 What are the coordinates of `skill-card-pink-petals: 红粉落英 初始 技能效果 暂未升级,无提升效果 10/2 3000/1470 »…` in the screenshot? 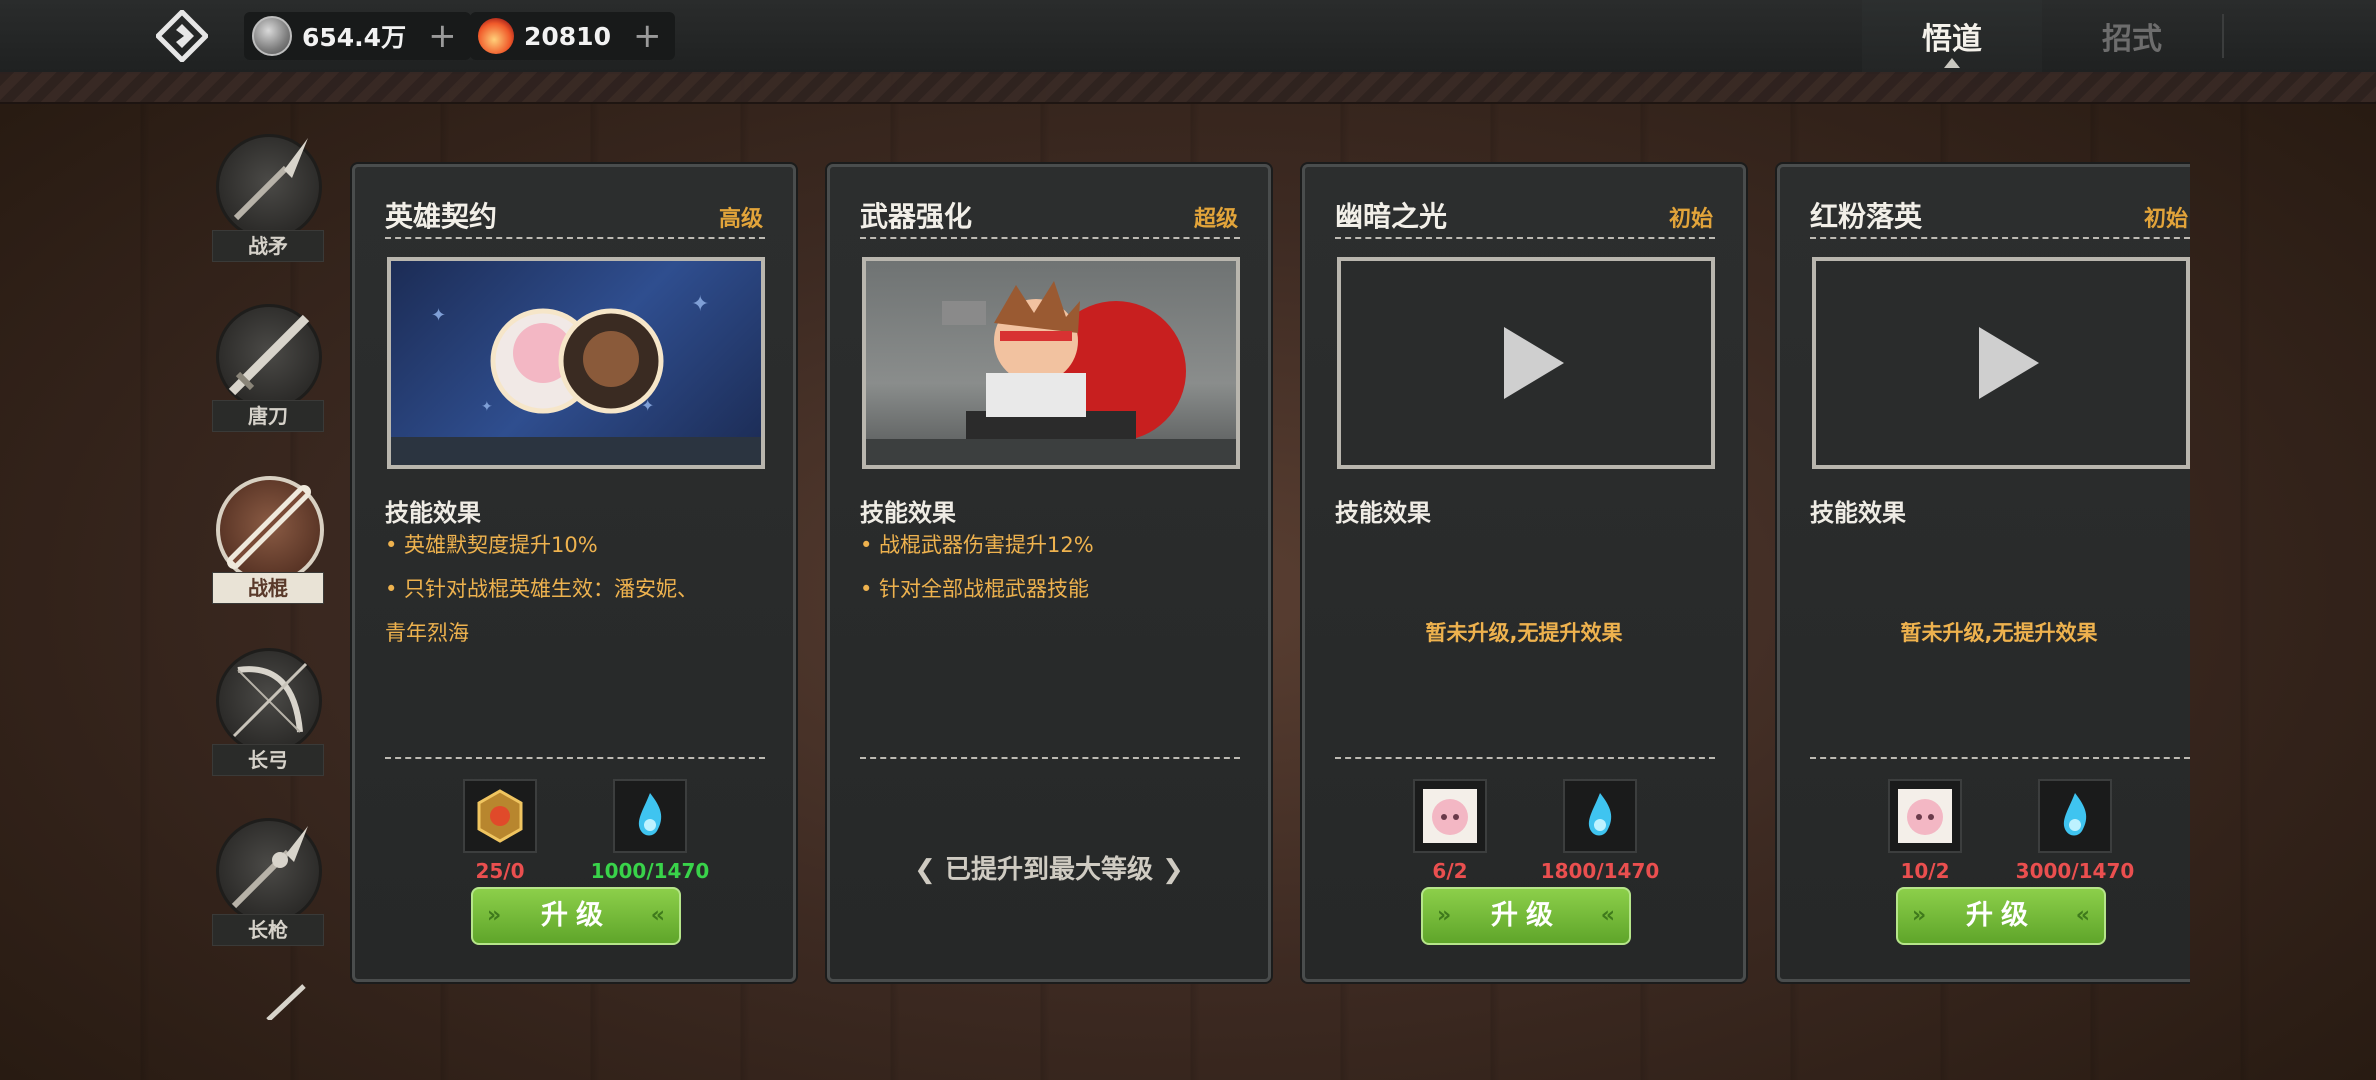 It's located at (1983, 573).